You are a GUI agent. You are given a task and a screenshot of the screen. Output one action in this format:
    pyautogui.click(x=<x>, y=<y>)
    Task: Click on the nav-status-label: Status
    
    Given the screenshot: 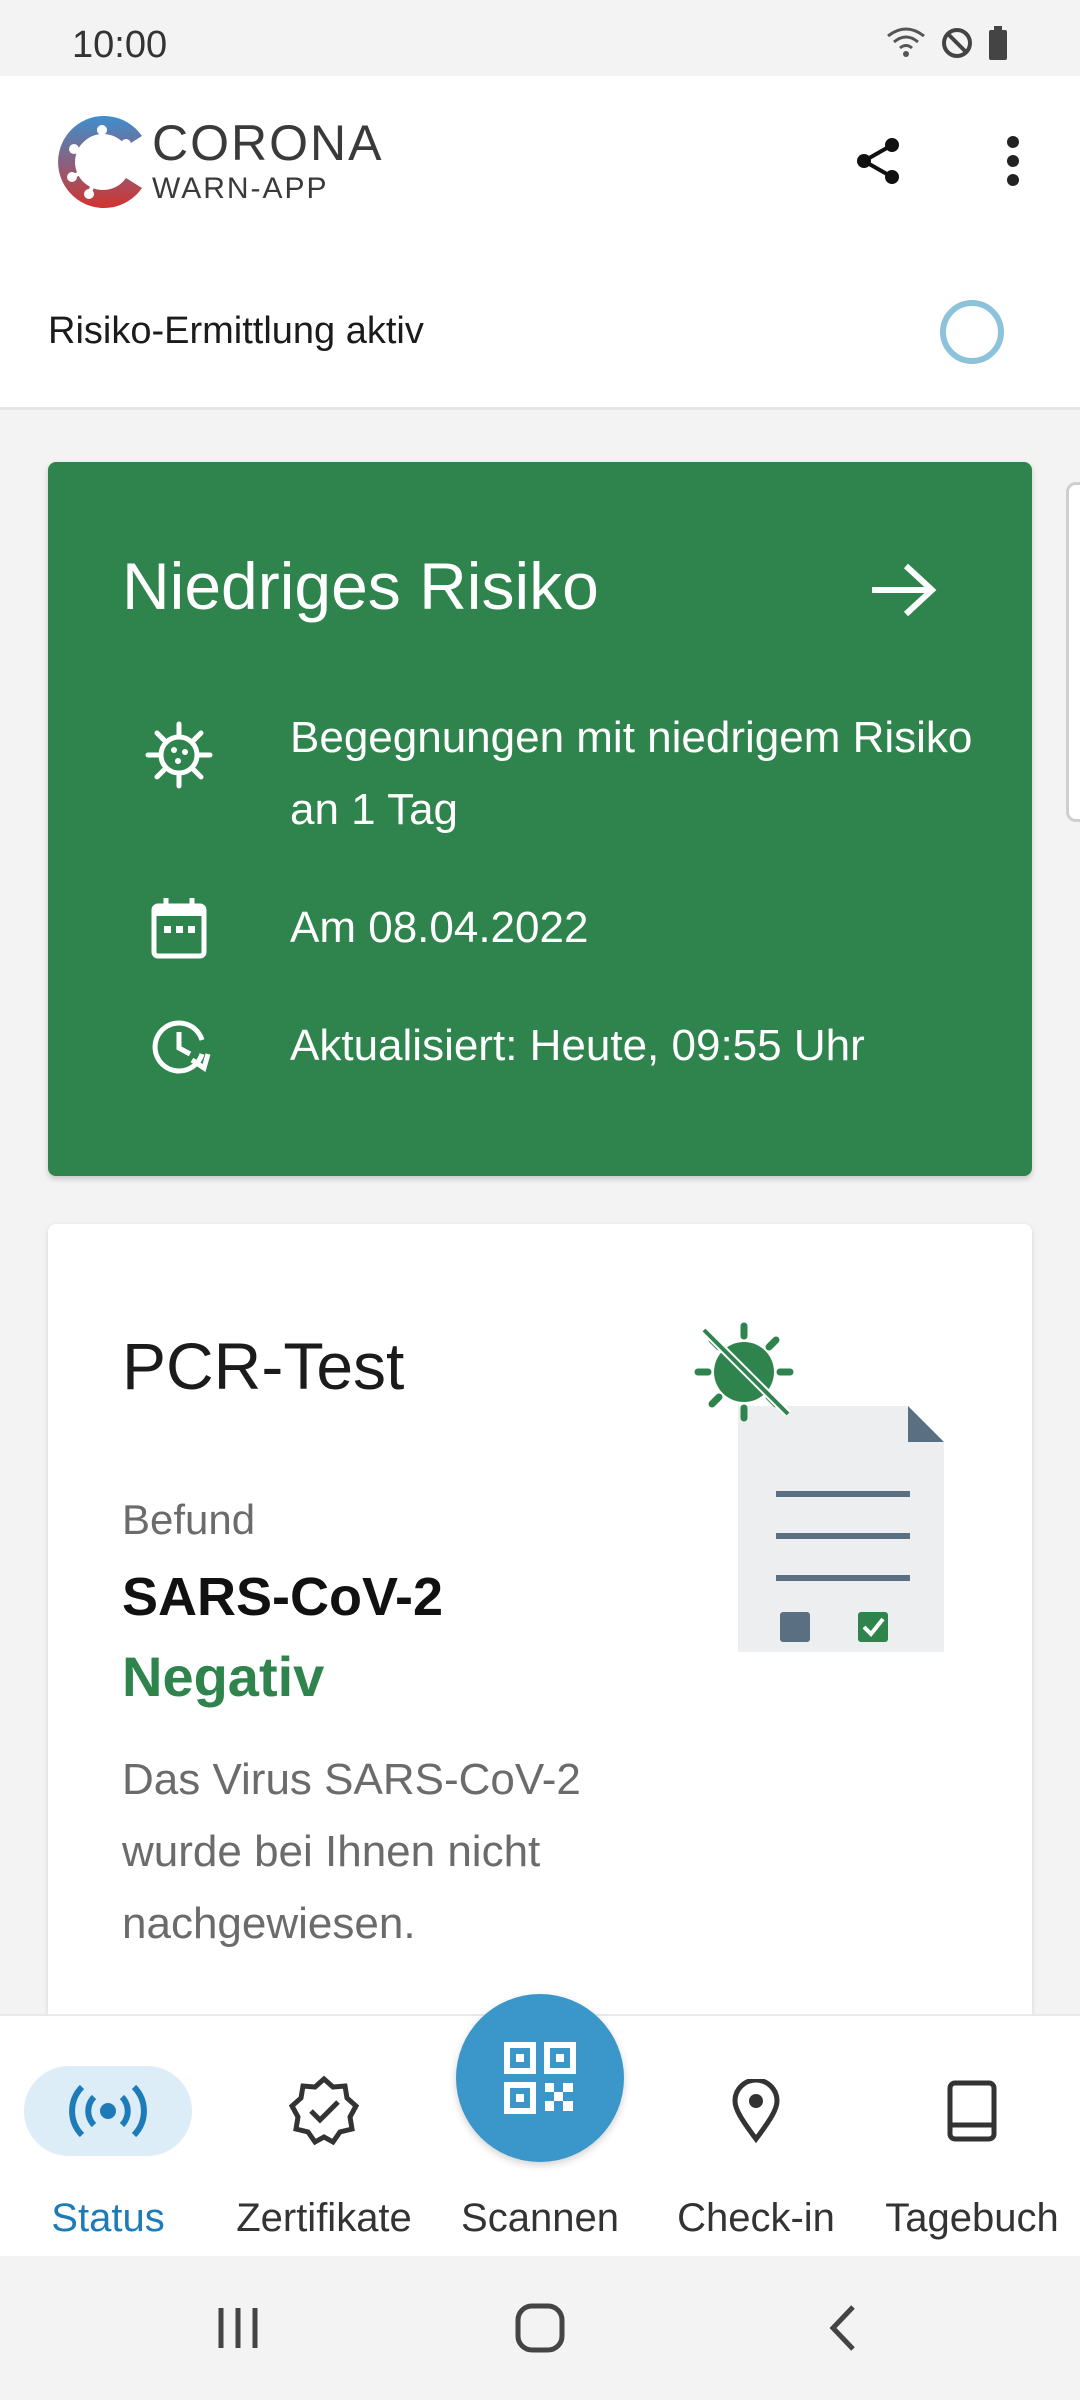 What is the action you would take?
    pyautogui.click(x=108, y=2218)
    